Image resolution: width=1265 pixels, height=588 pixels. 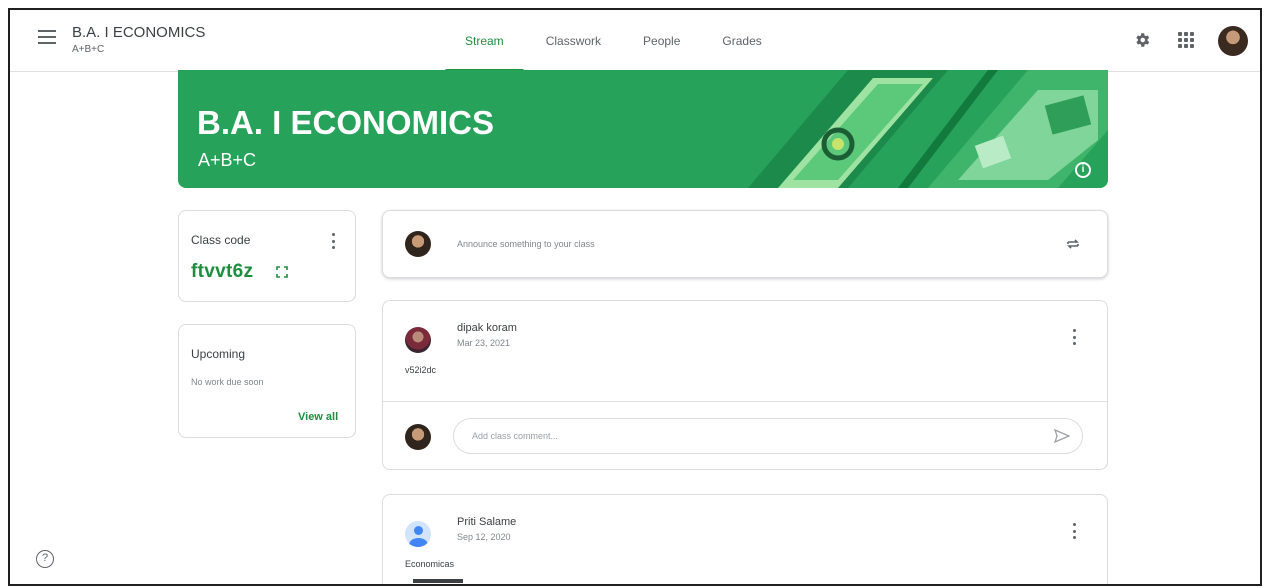 I want to click on divider, so click(x=745, y=401).